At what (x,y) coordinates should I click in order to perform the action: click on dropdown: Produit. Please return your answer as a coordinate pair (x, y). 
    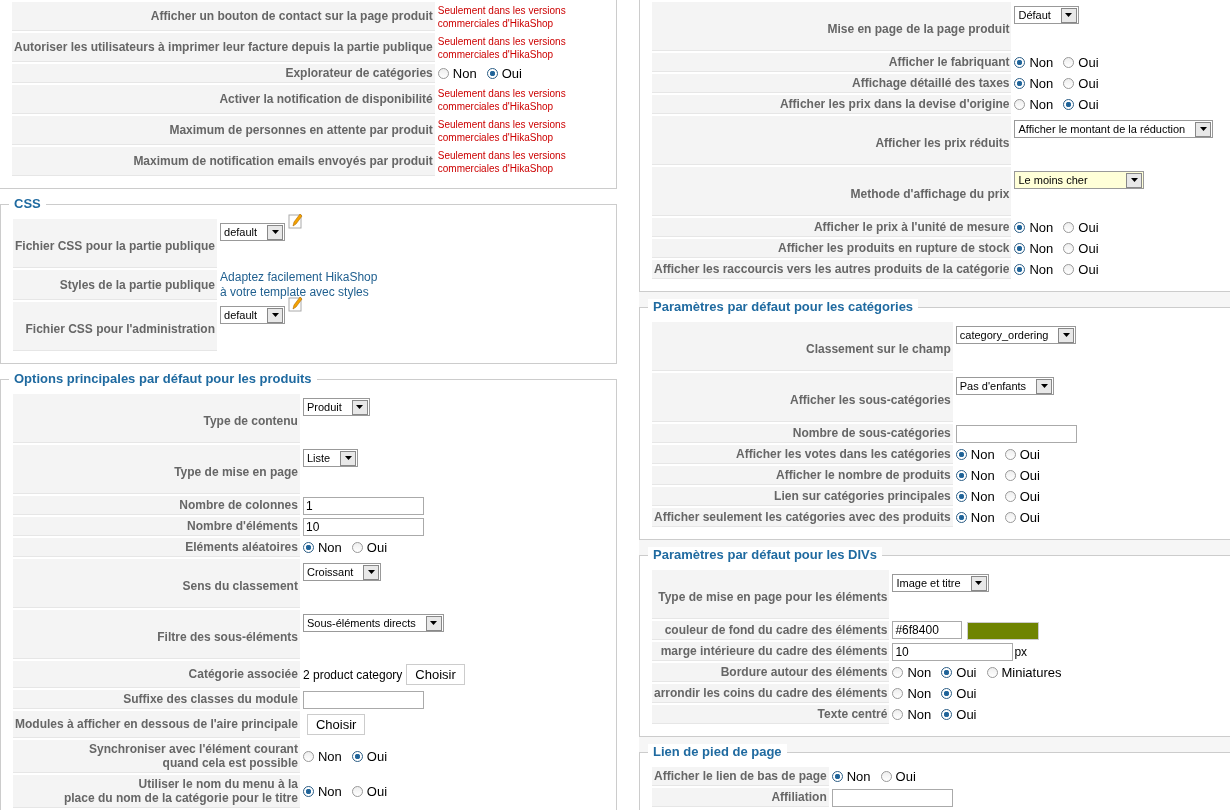
    Looking at the image, I should click on (336, 407).